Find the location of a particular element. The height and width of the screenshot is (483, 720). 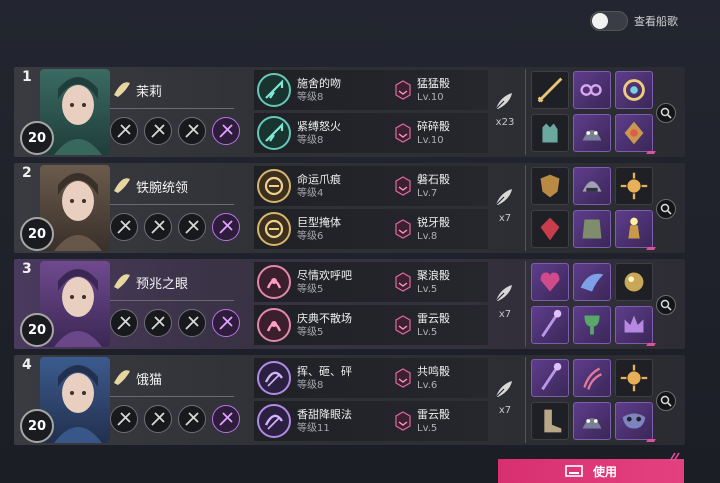

item-slot-lamp is located at coordinates (634, 229).